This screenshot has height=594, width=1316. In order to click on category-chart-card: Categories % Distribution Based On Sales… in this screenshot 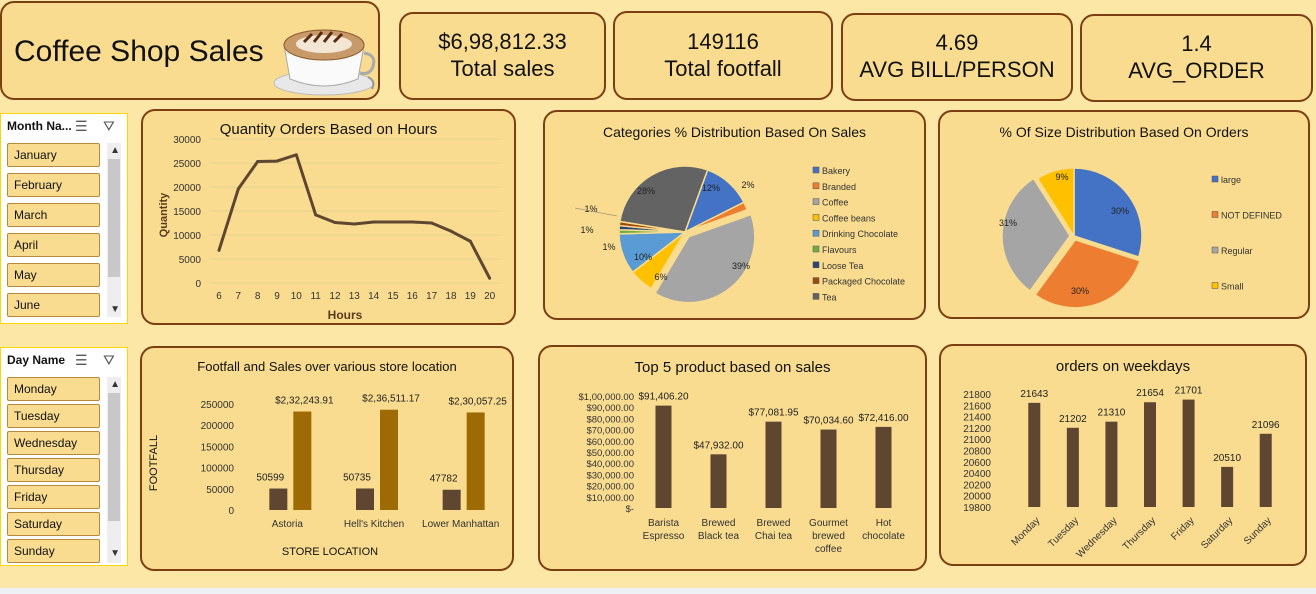, I will do `click(734, 215)`.